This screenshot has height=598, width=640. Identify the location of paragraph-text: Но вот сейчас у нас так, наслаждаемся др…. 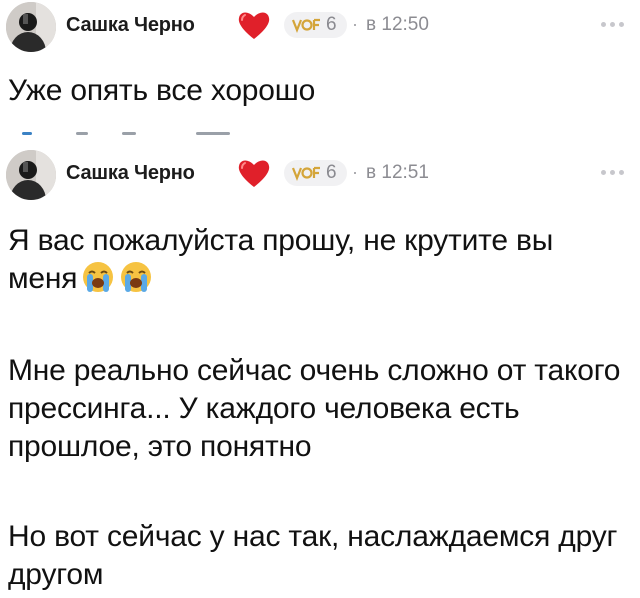
(313, 555).